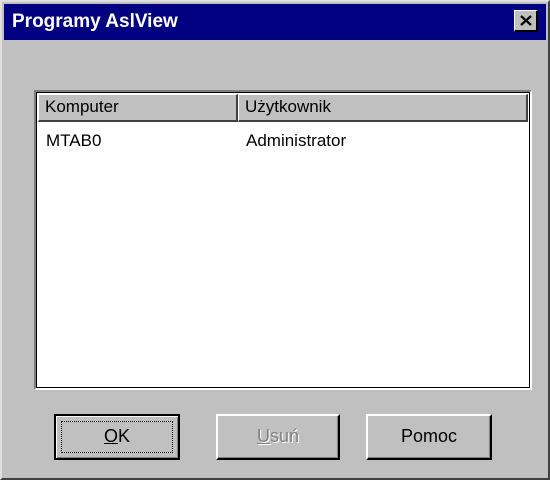 Image resolution: width=550 pixels, height=480 pixels. I want to click on list-item: MTAB0 Administrator, so click(283, 141).